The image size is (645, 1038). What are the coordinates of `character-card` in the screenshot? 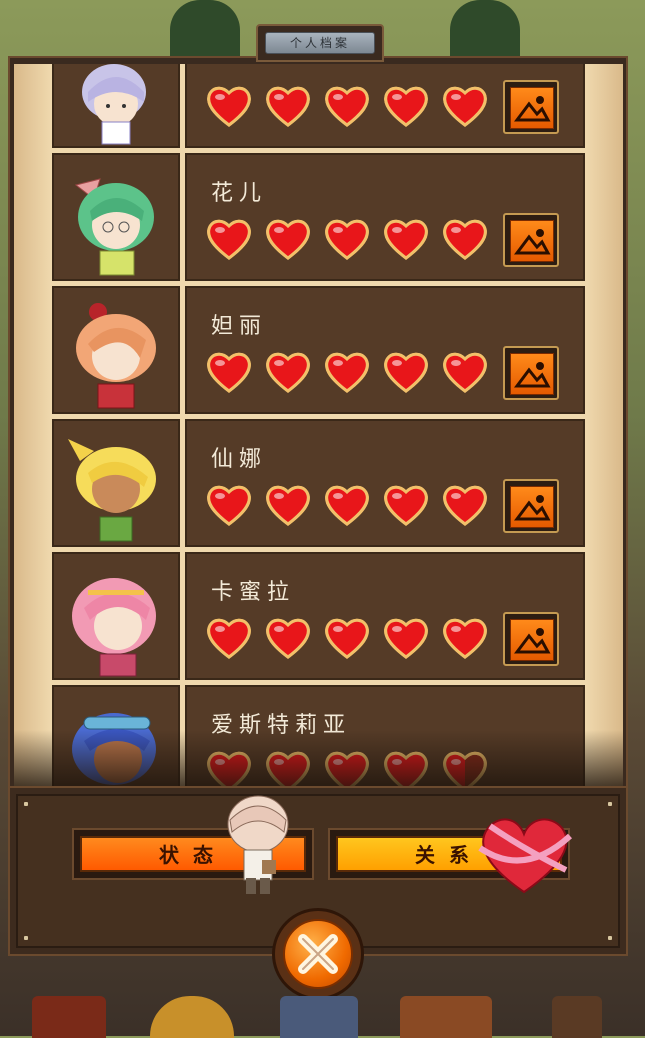 It's located at (385, 106).